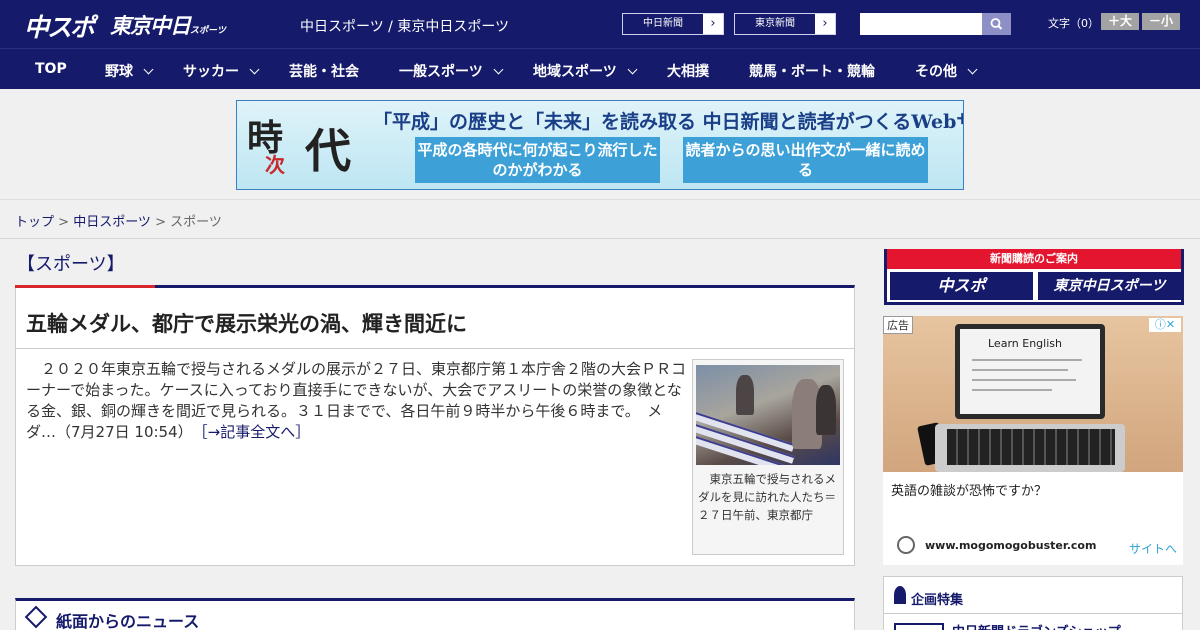 This screenshot has width=1200, height=630. I want to click on nav-label: 一般スポーツ, so click(441, 72).